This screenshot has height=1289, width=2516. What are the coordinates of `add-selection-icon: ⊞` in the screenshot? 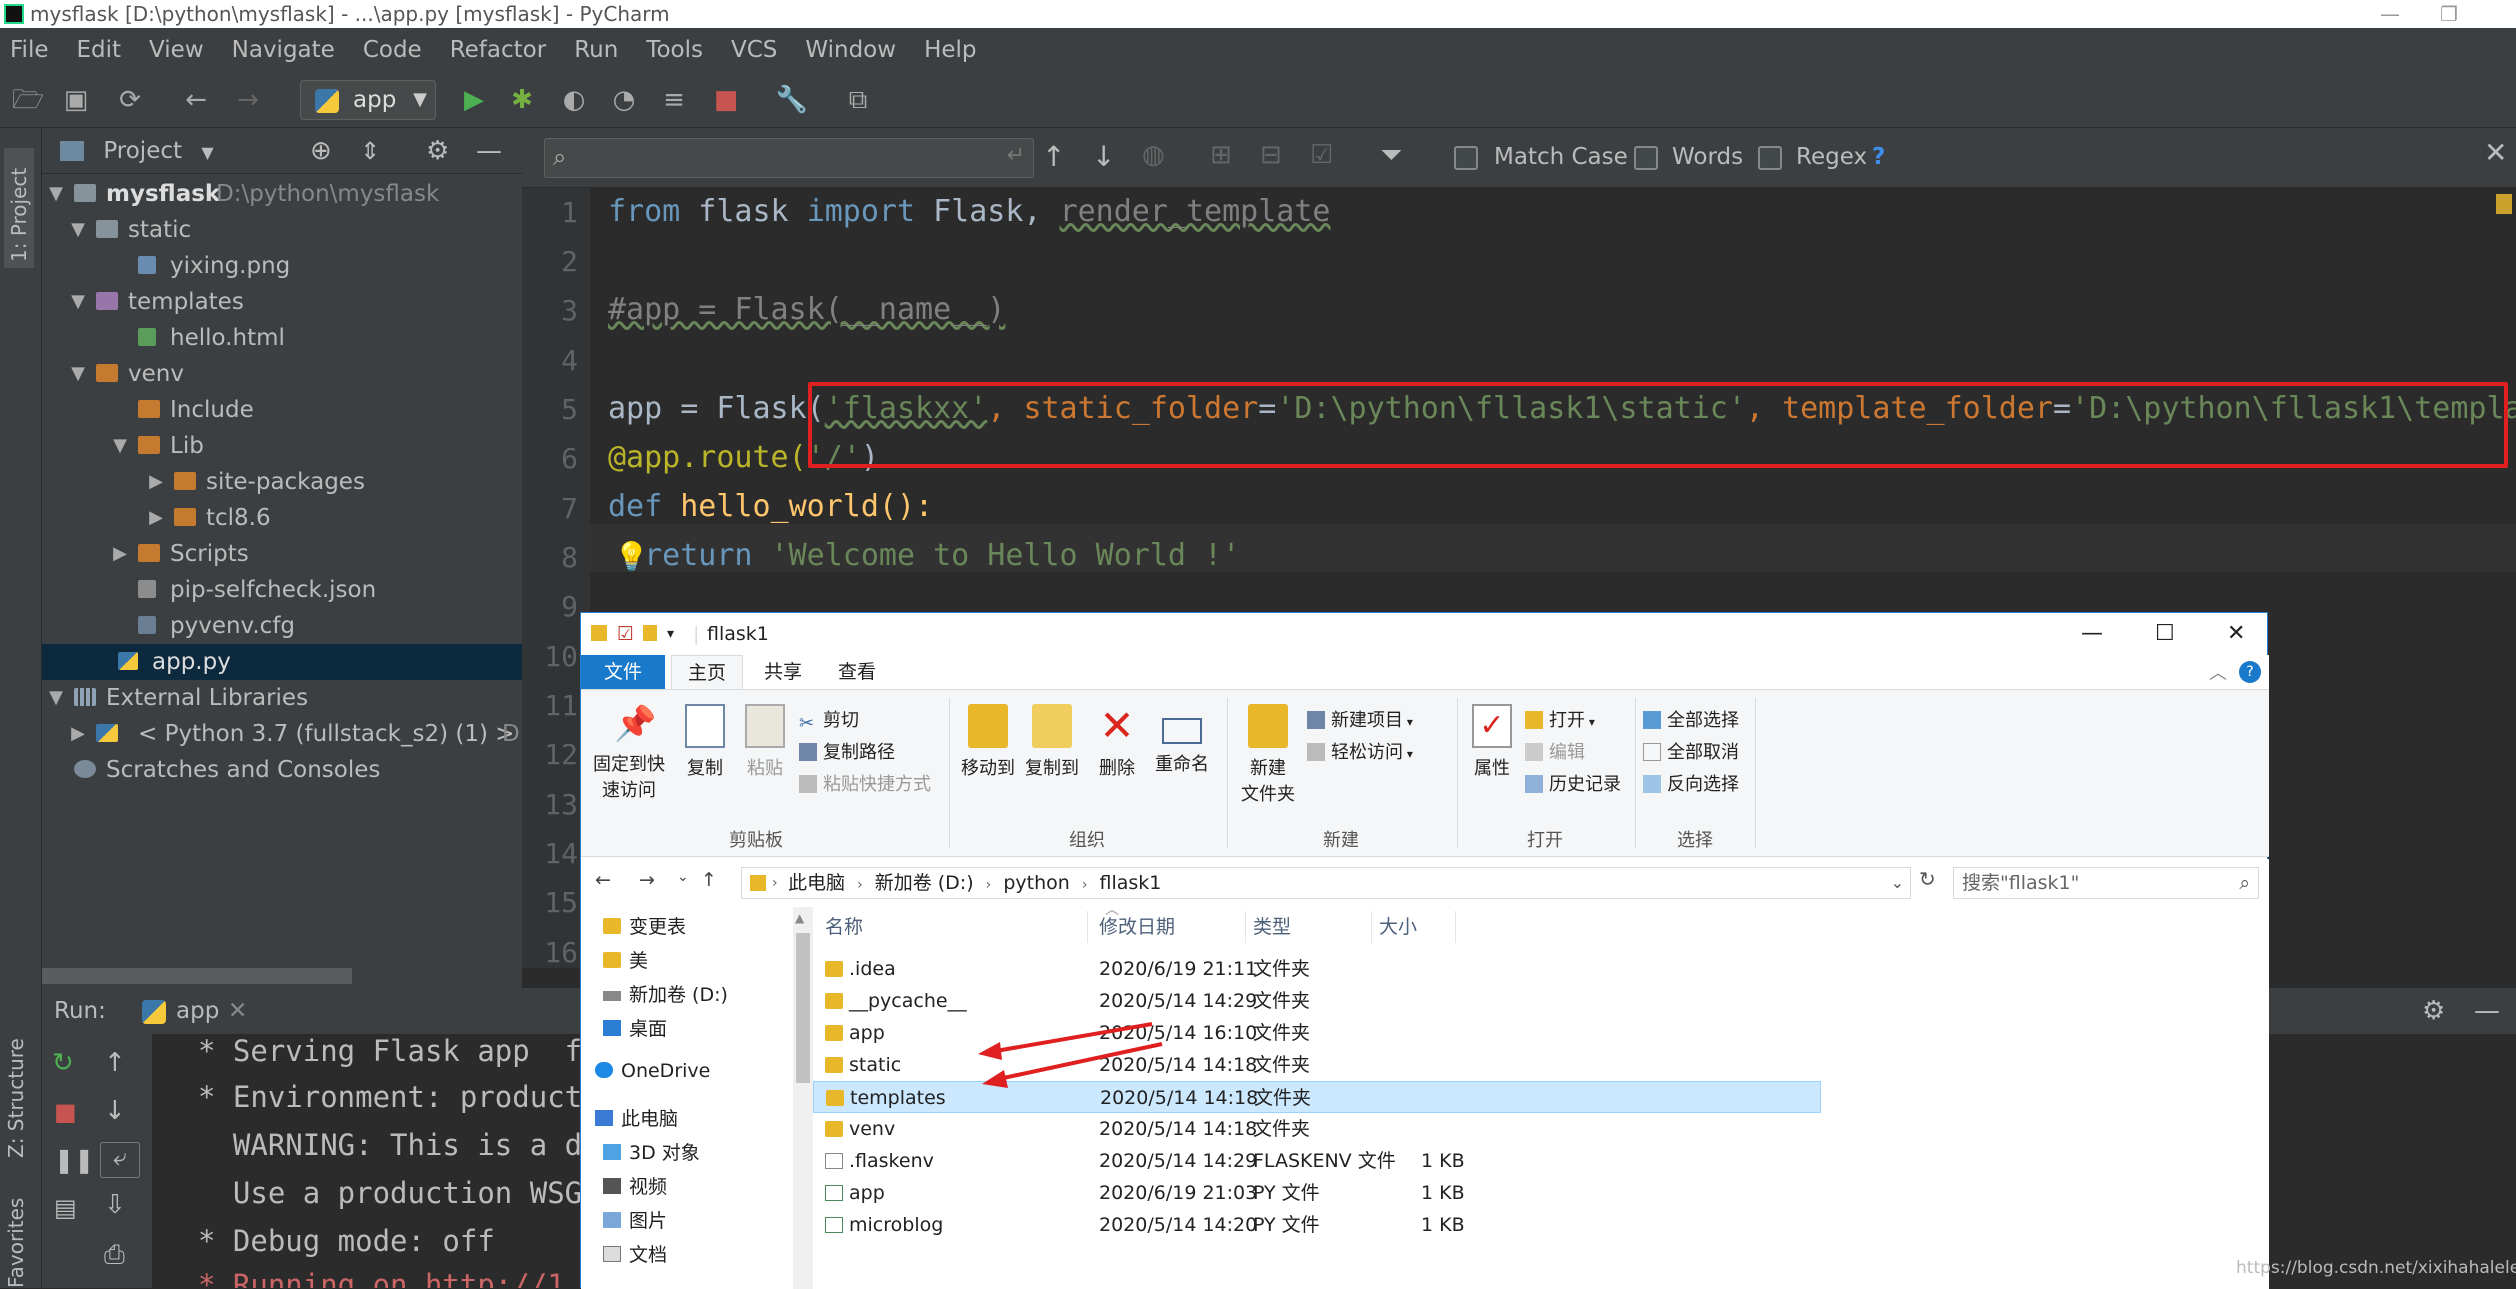 It's located at (1221, 155).